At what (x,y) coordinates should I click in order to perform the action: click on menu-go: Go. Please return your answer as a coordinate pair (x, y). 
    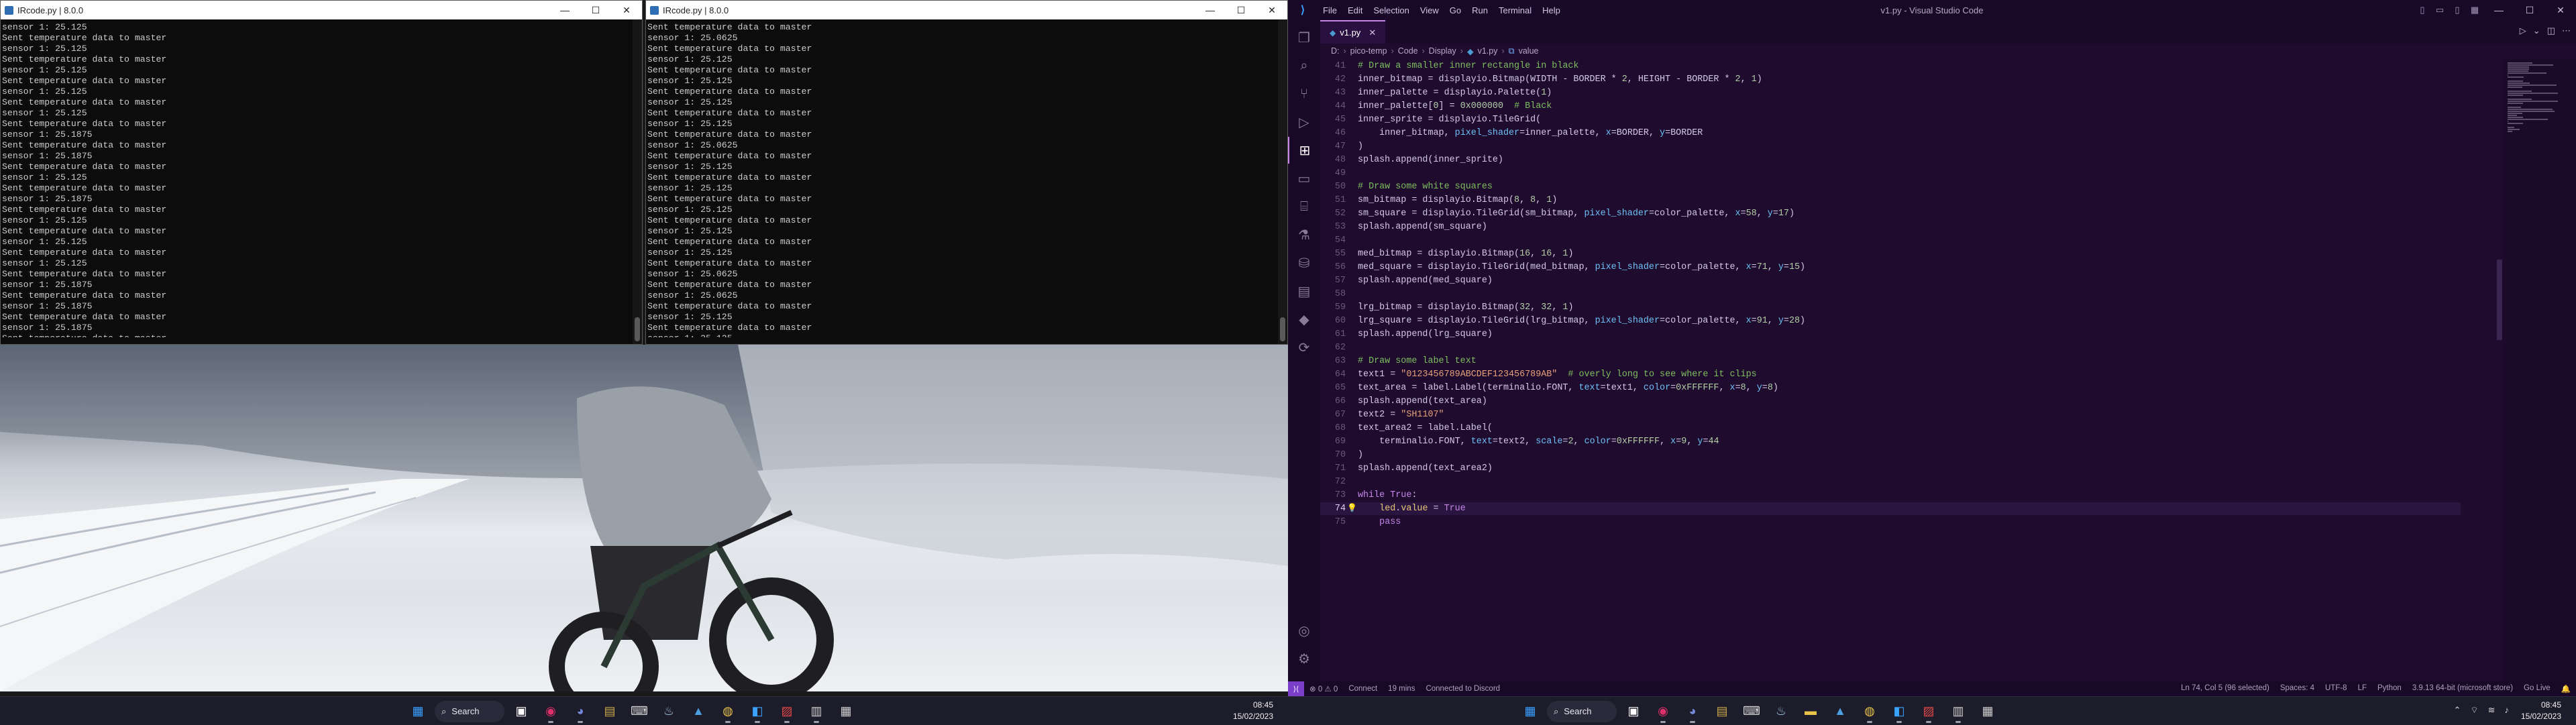
    Looking at the image, I should click on (1455, 10).